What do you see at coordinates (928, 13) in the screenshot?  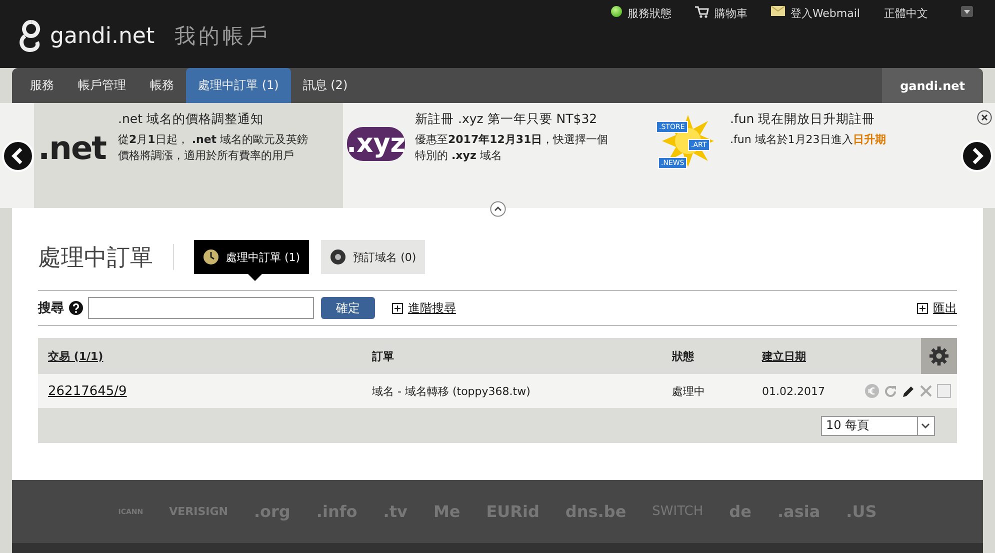 I see `header-link: 正體中文` at bounding box center [928, 13].